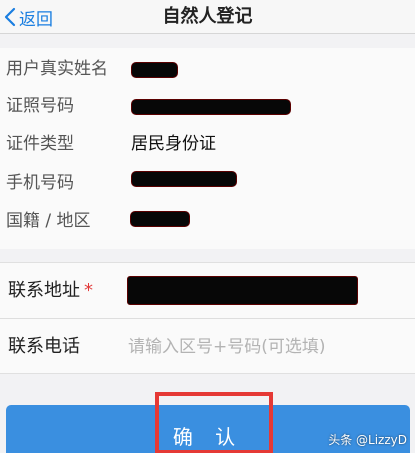 The width and height of the screenshot is (415, 453). What do you see at coordinates (242, 290) in the screenshot?
I see `address-input` at bounding box center [242, 290].